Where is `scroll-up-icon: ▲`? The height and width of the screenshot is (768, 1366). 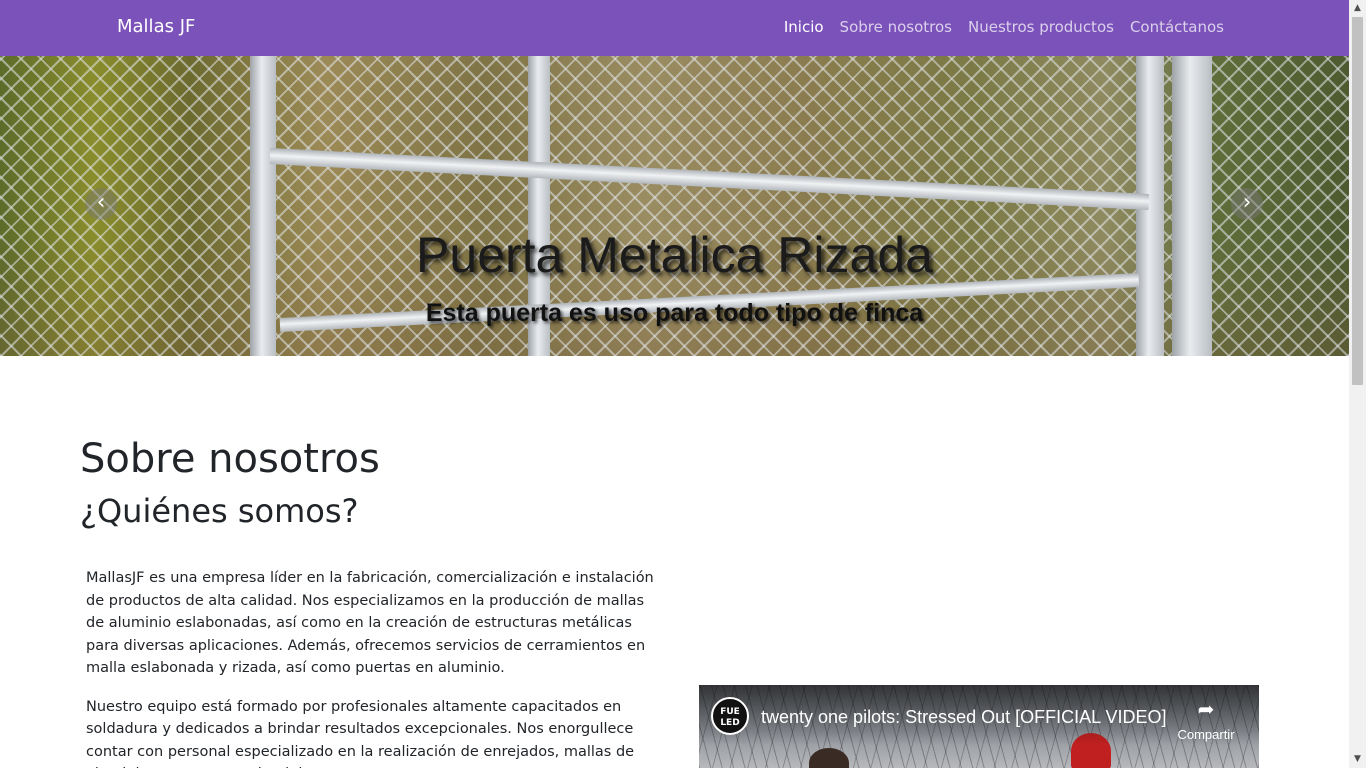 scroll-up-icon: ▲ is located at coordinates (1357, 8).